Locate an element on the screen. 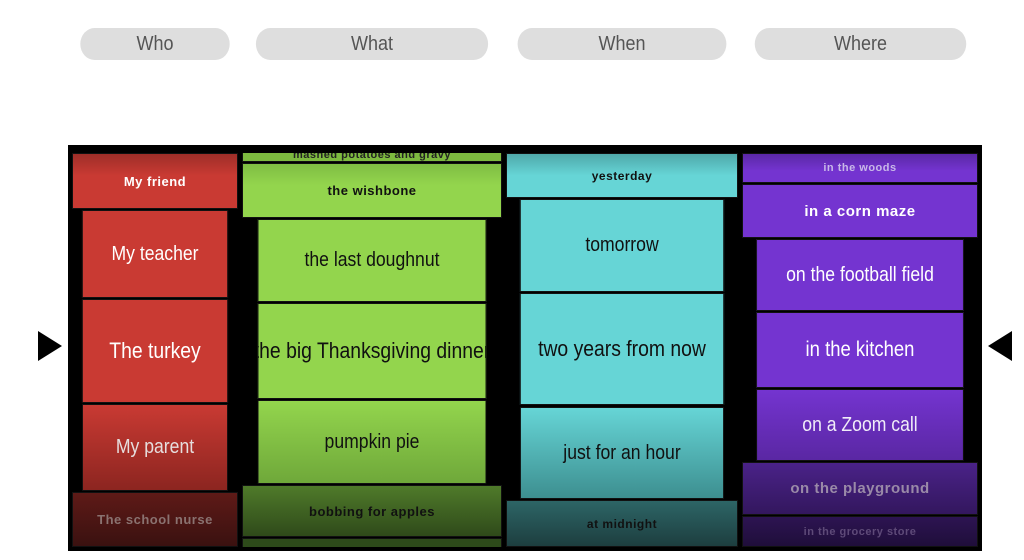  header-where-label: Where is located at coordinates (860, 44).